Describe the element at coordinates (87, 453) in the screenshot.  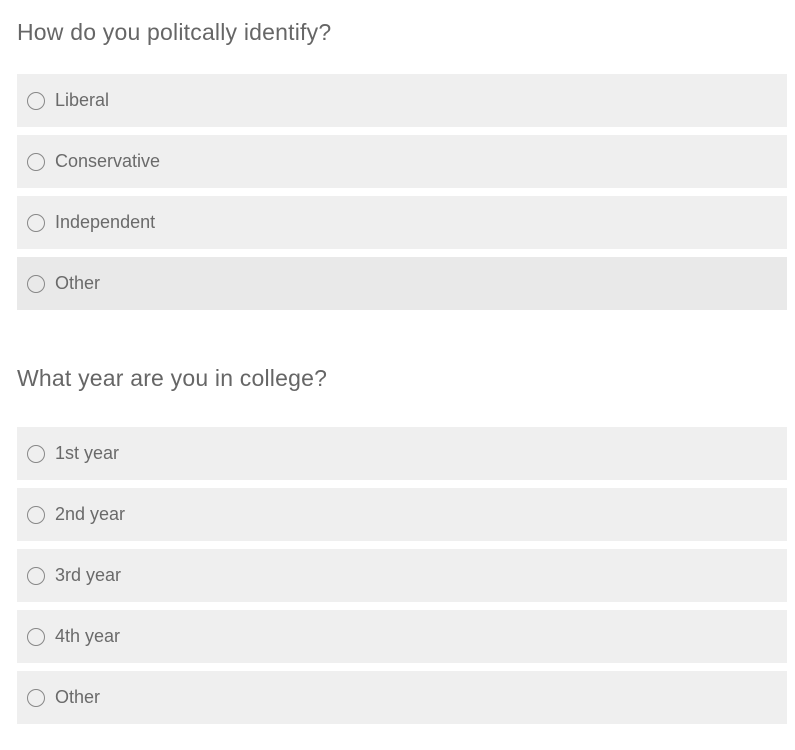
I see `option-label: 1st year` at that location.